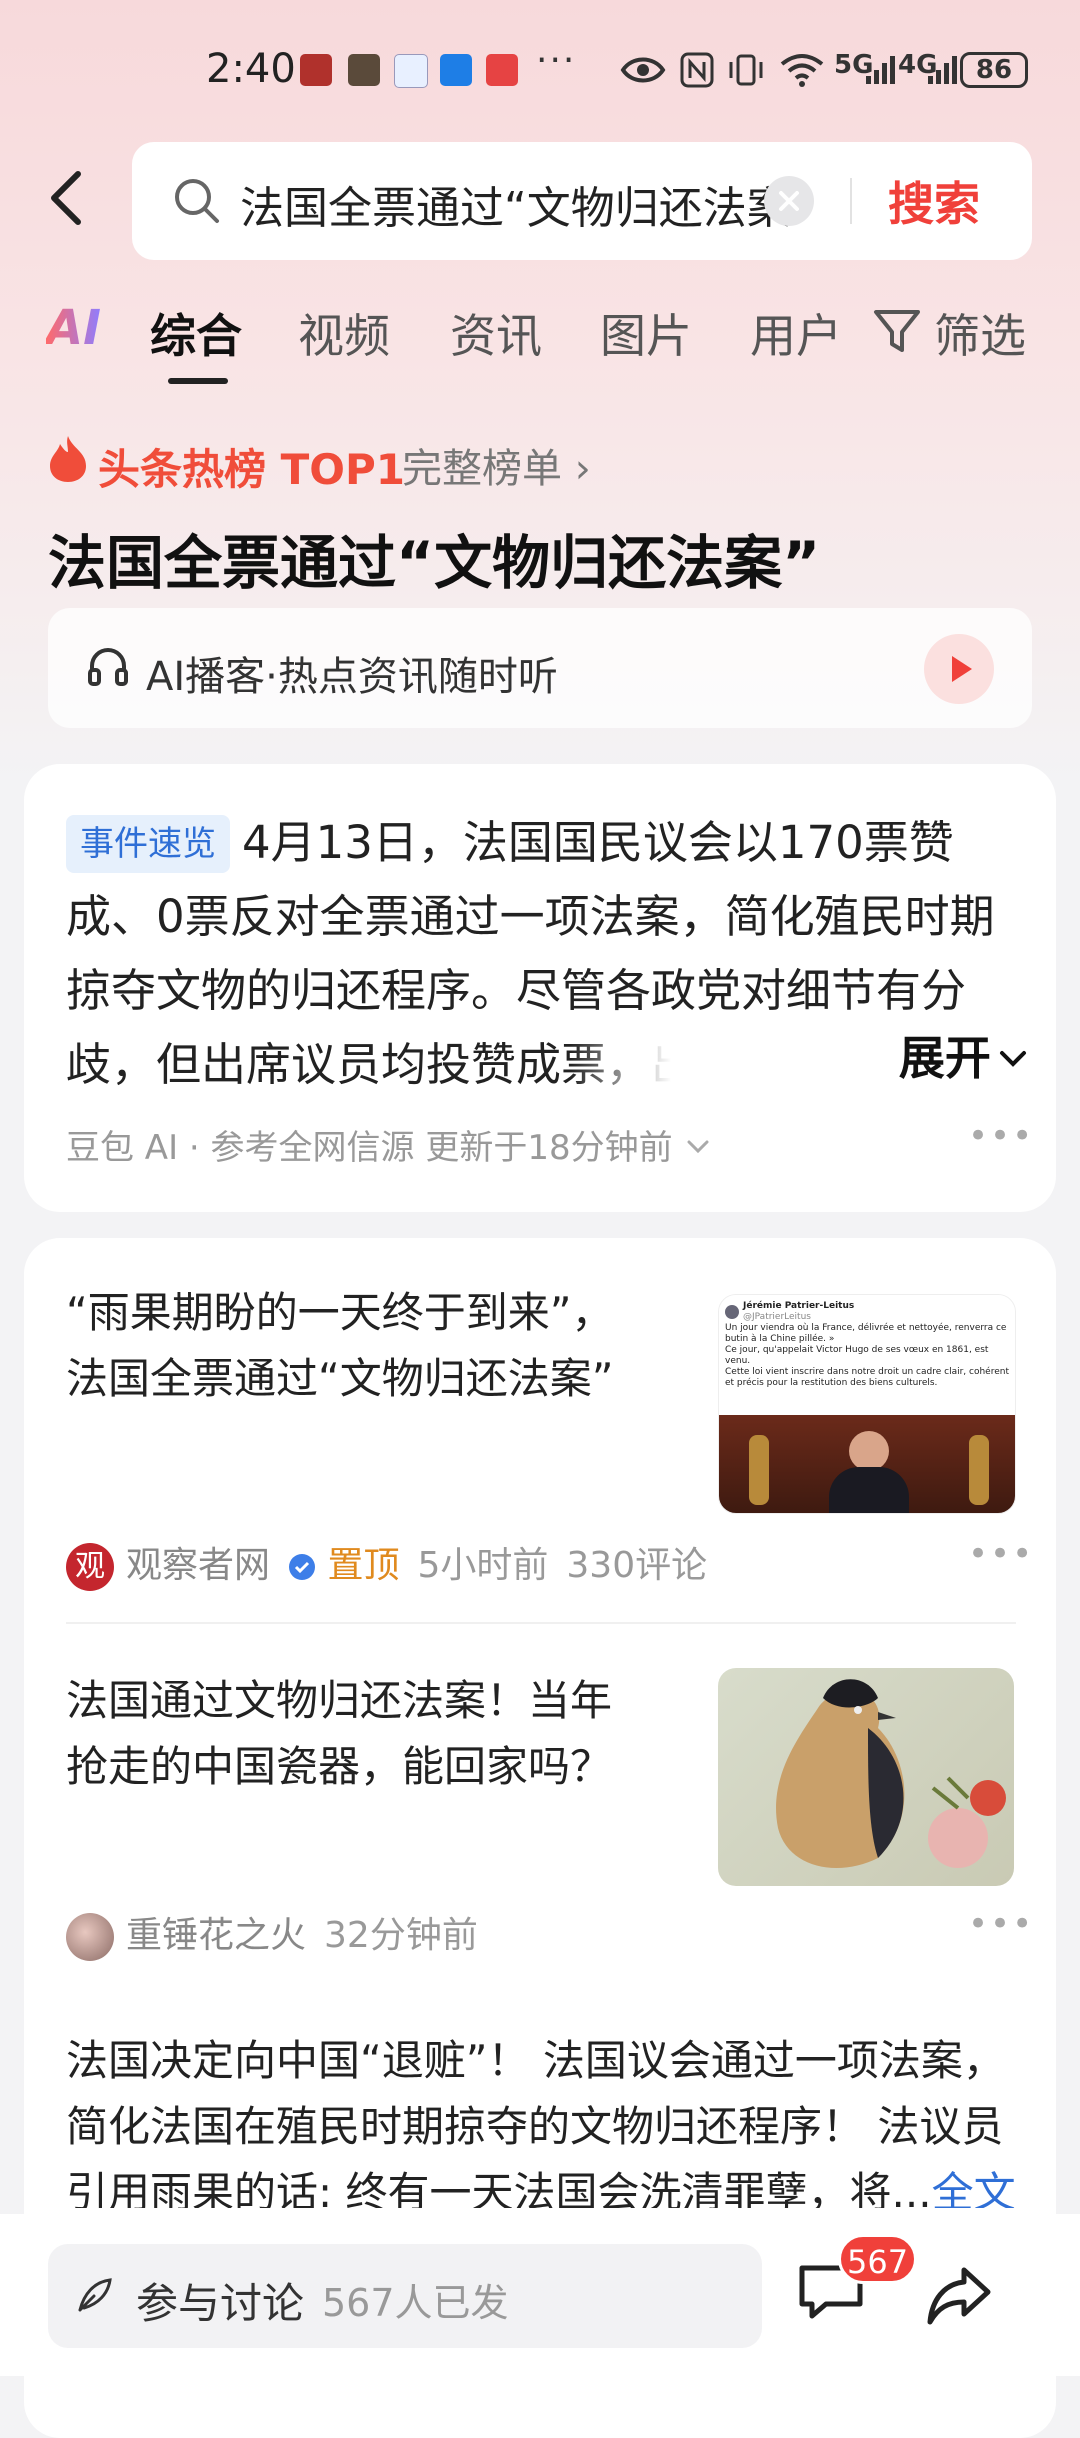 The width and height of the screenshot is (1080, 2438). I want to click on clear-search-button, so click(789, 201).